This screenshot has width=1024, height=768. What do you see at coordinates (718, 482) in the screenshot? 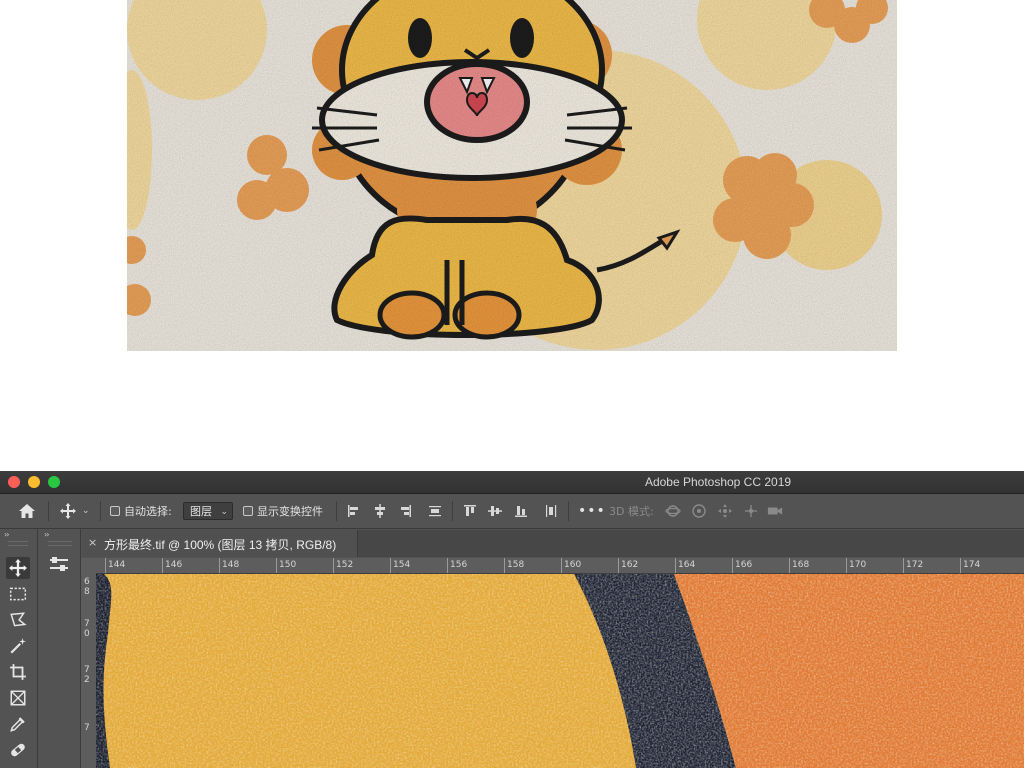
I see `window-title: Adobe Photoshop CC 2019` at bounding box center [718, 482].